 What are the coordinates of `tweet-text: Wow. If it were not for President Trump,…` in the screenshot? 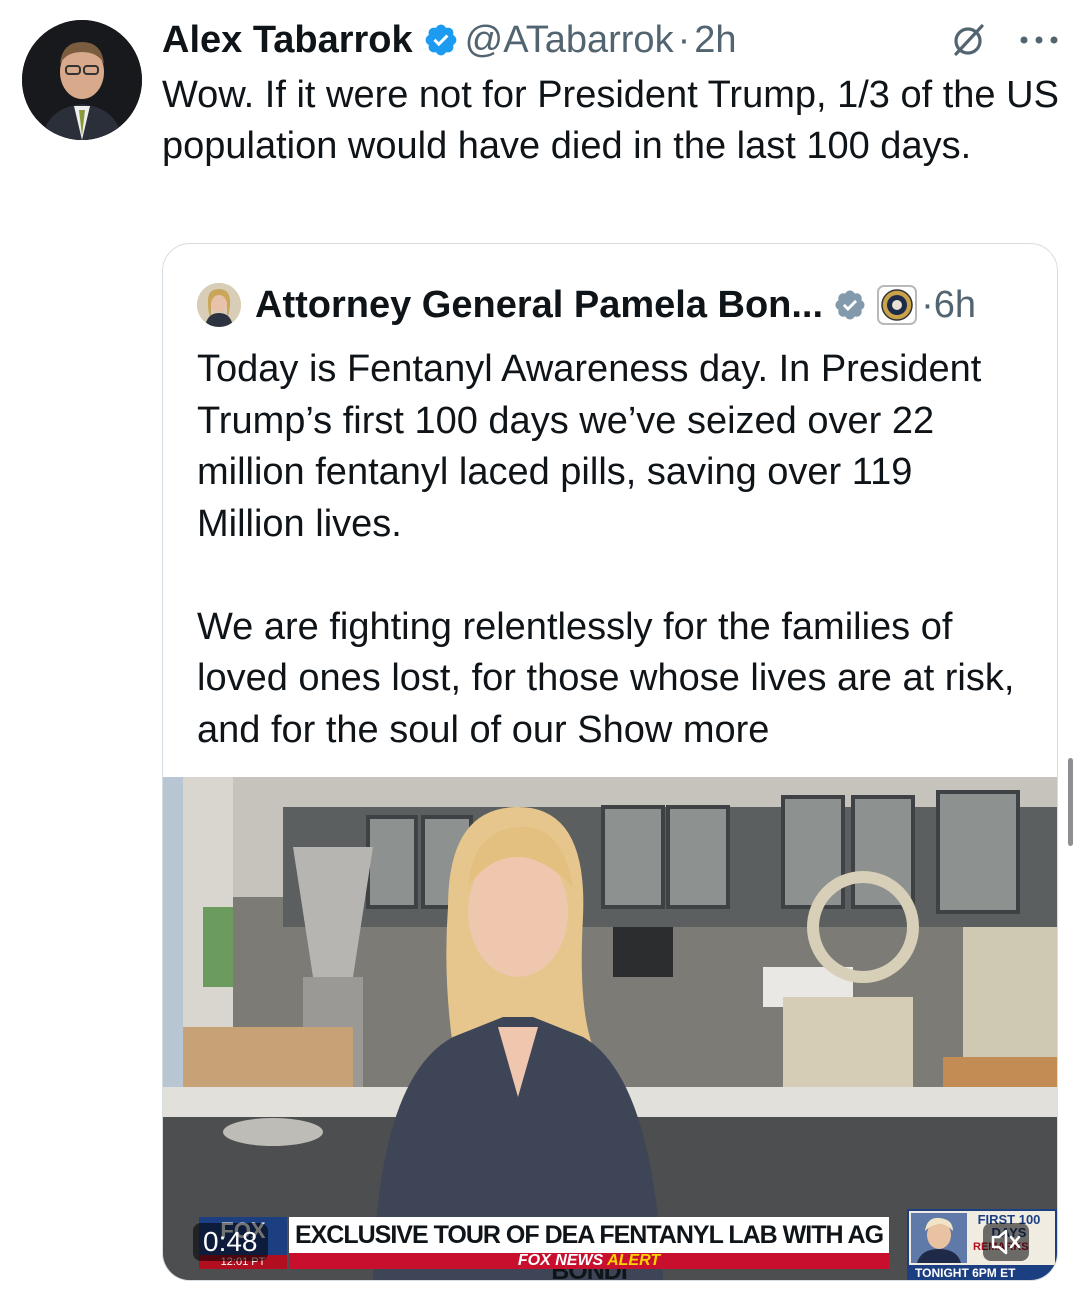 It's located at (610, 120).